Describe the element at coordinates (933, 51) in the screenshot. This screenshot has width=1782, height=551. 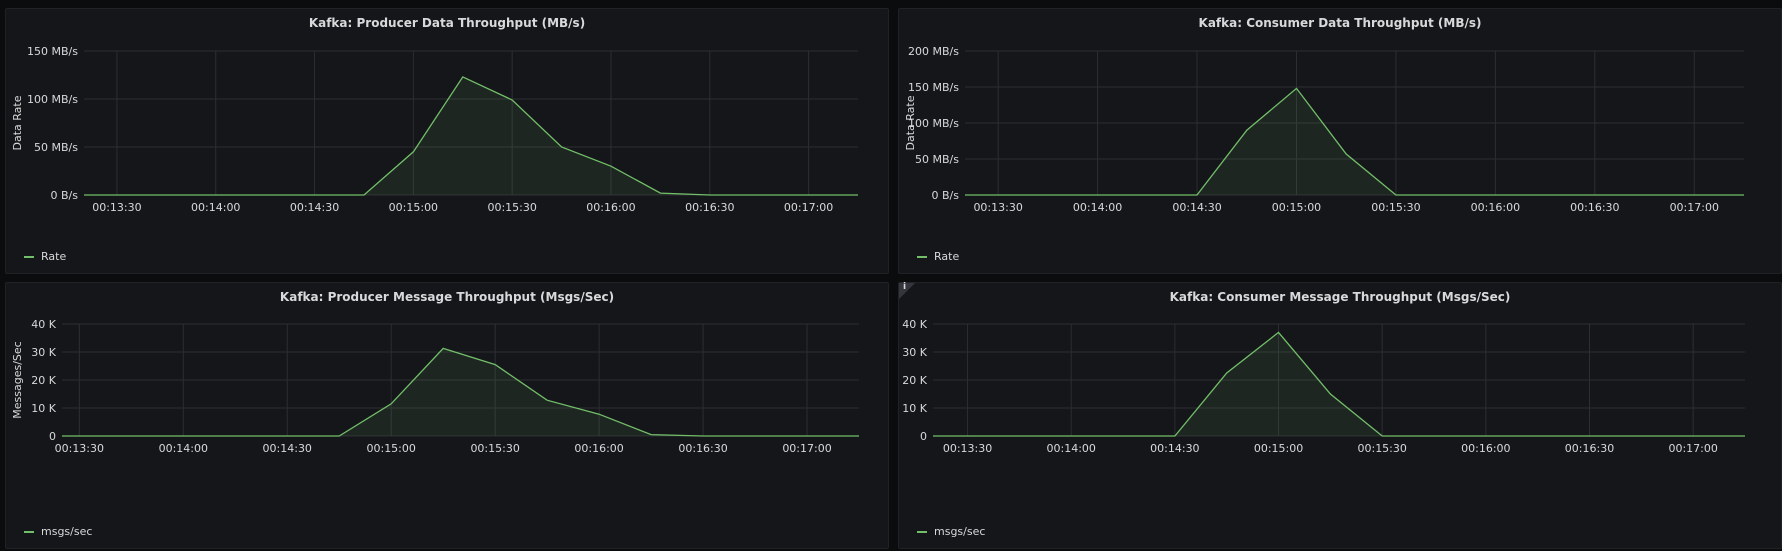
I see `y-tick-label: 200 MB/s` at that location.